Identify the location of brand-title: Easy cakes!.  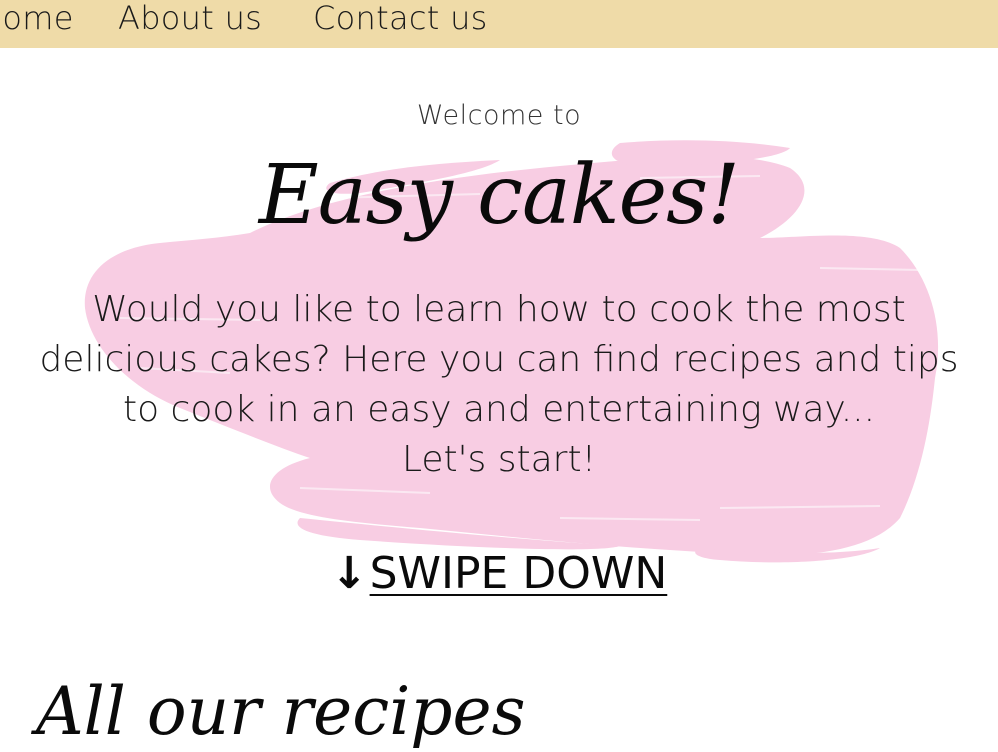
(499, 195).